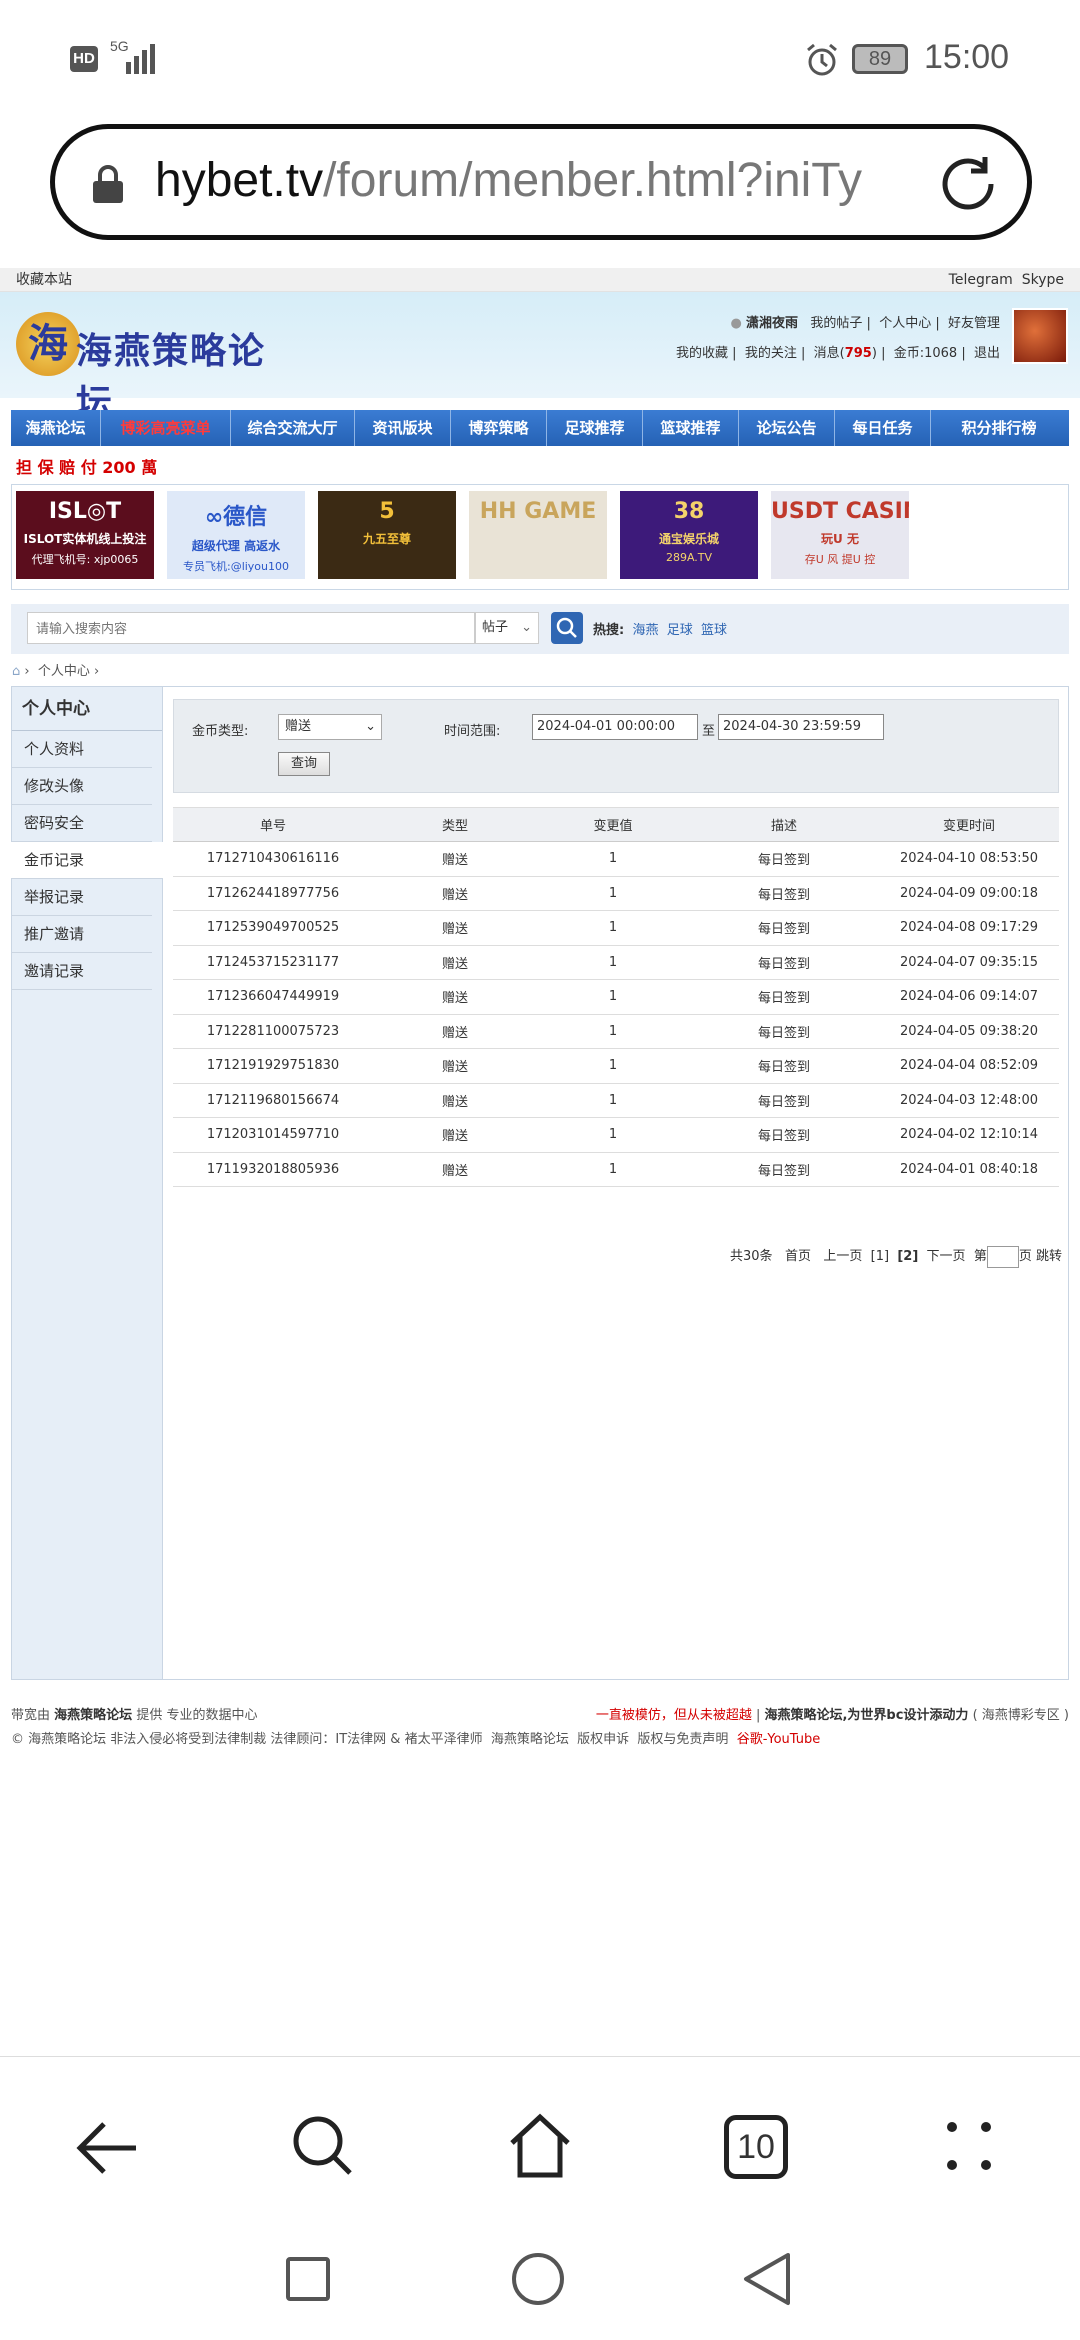  Describe the element at coordinates (595, 428) in the screenshot. I see `nav-item-football: 足球推荐` at that location.